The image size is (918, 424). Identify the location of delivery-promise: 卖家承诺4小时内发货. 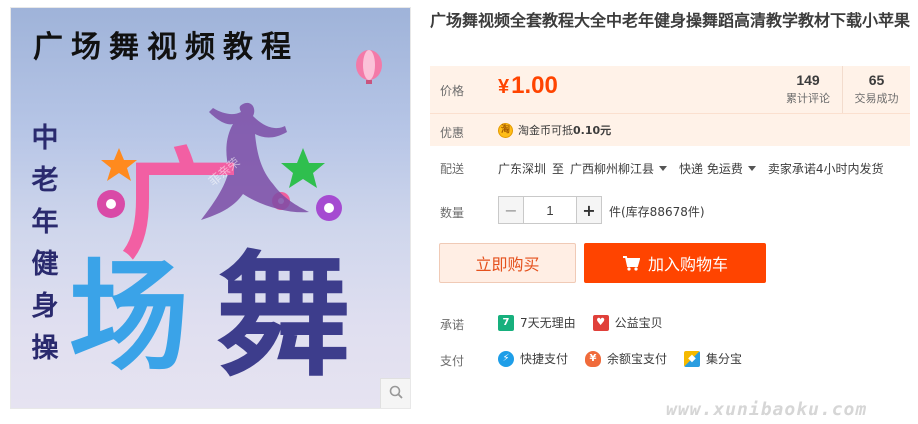
(825, 169).